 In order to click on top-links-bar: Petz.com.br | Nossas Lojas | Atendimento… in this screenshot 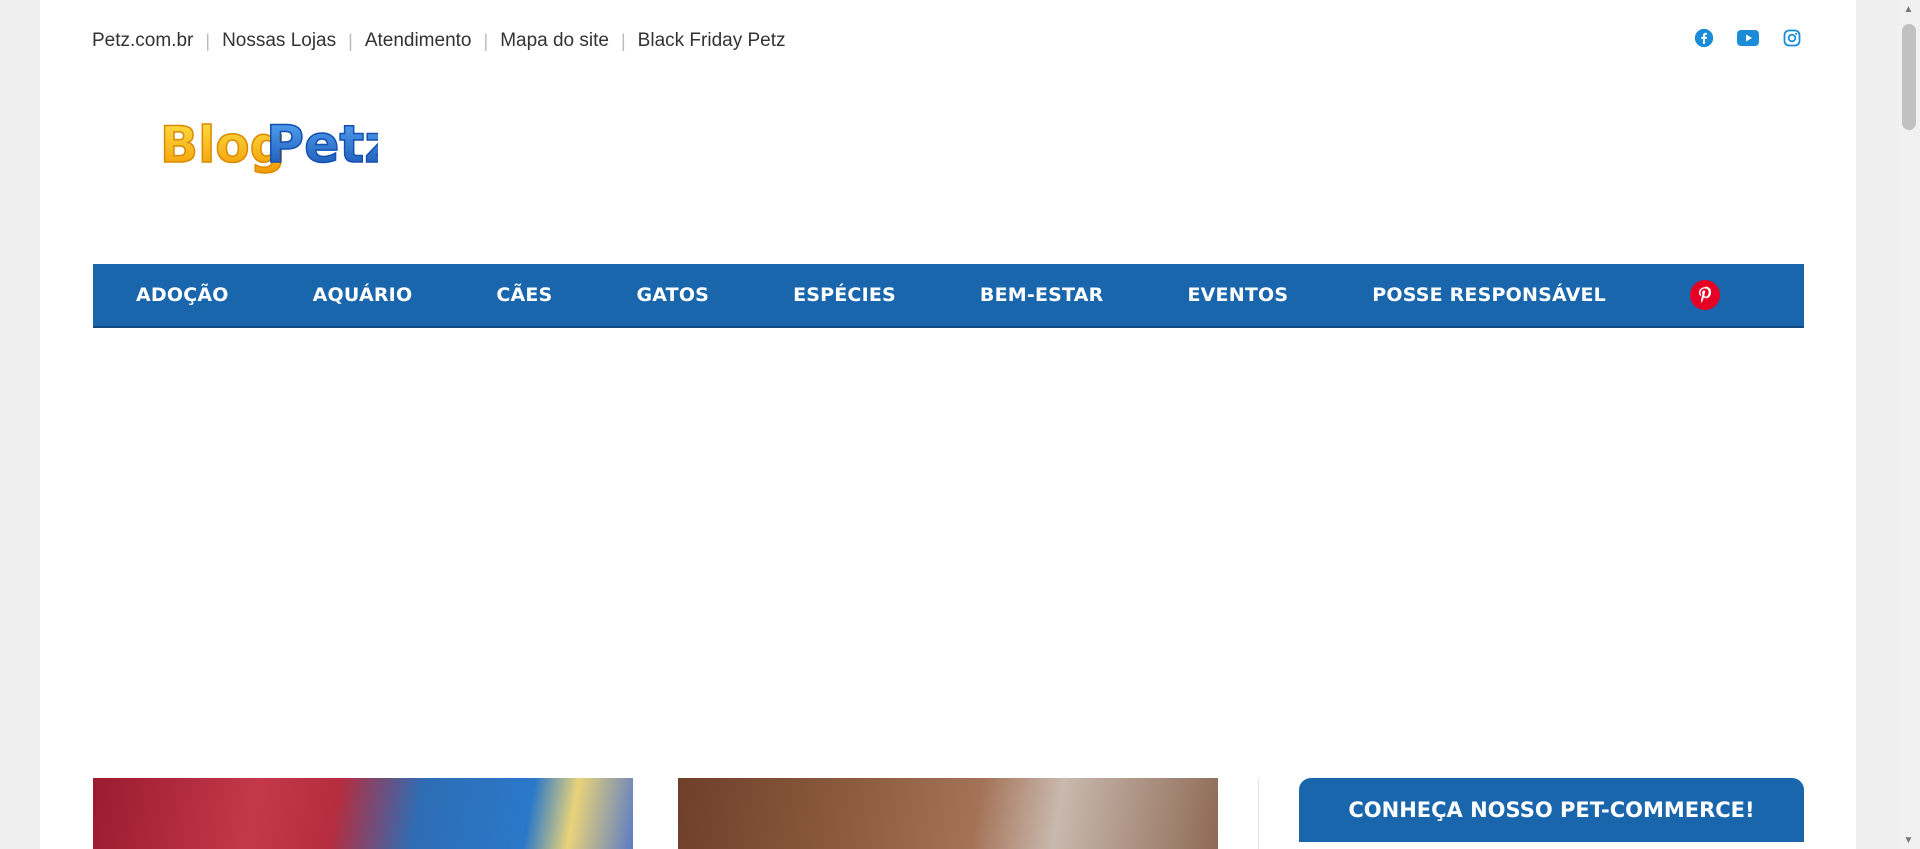, I will do `click(439, 41)`.